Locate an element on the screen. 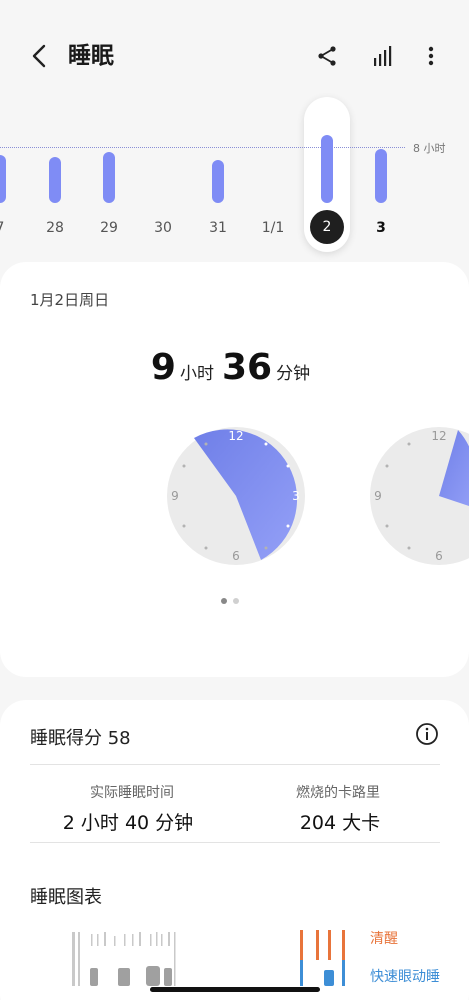 This screenshot has width=469, height=1000. sleep-clock-dial: 12 3 6 9 is located at coordinates (236, 496).